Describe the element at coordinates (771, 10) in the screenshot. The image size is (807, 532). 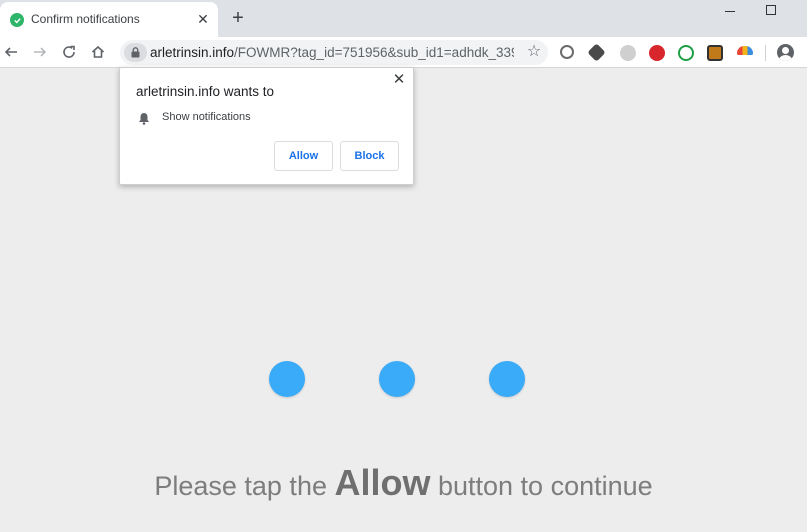
I see `maximize-icon` at that location.